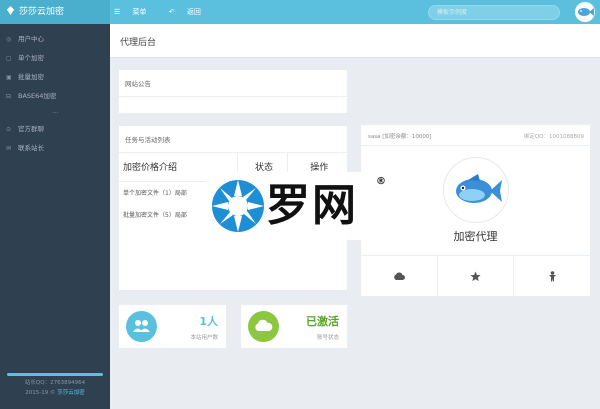 Image resolution: width=600 pixels, height=409 pixels. Describe the element at coordinates (208, 321) in the screenshot. I see `user-count-value: 1人` at that location.